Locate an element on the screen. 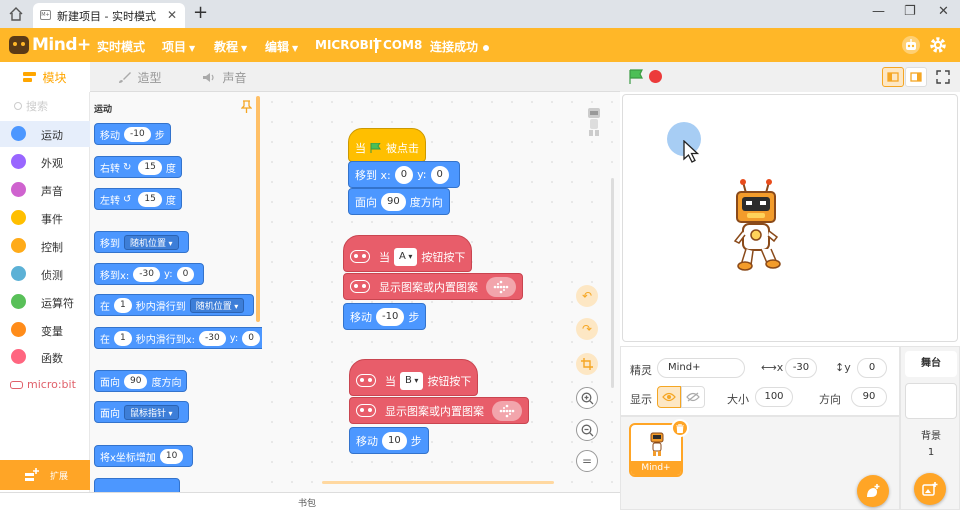  block-glide-to: 在 1 秒内滑行到 随机位置 is located at coordinates (174, 305).